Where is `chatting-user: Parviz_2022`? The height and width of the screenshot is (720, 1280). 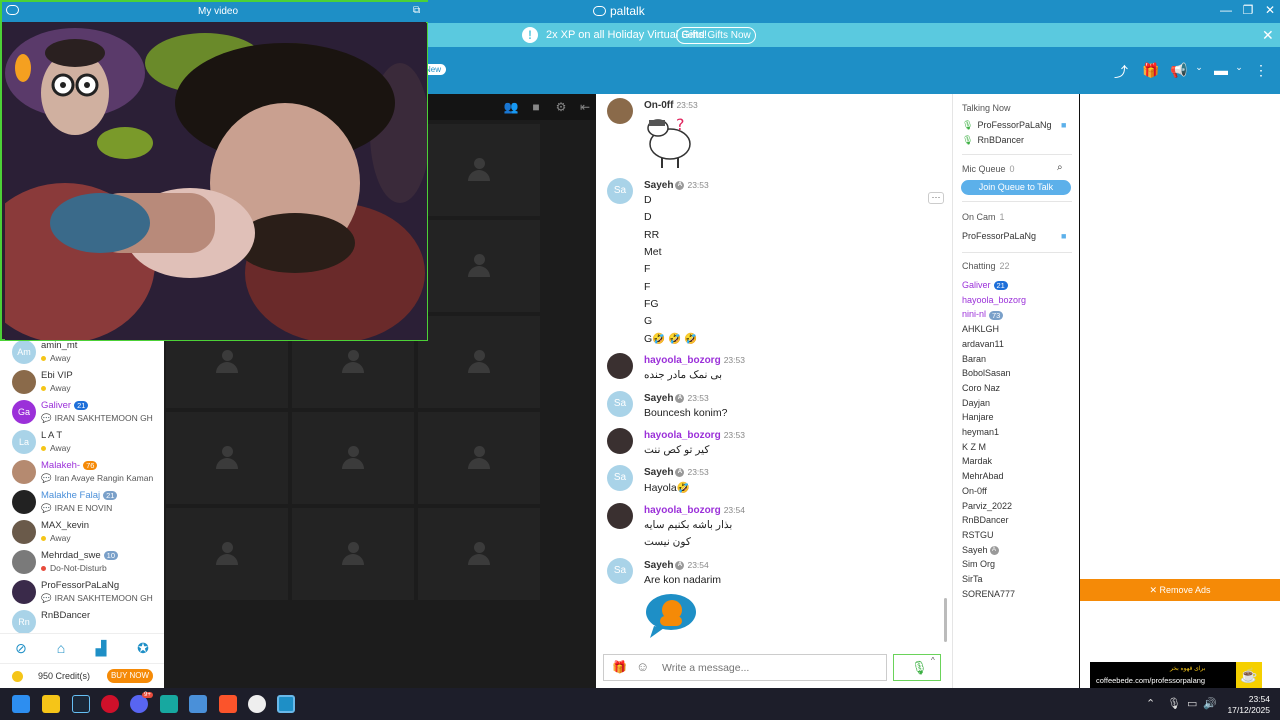
chatting-user: Parviz_2022 is located at coordinates (987, 506).